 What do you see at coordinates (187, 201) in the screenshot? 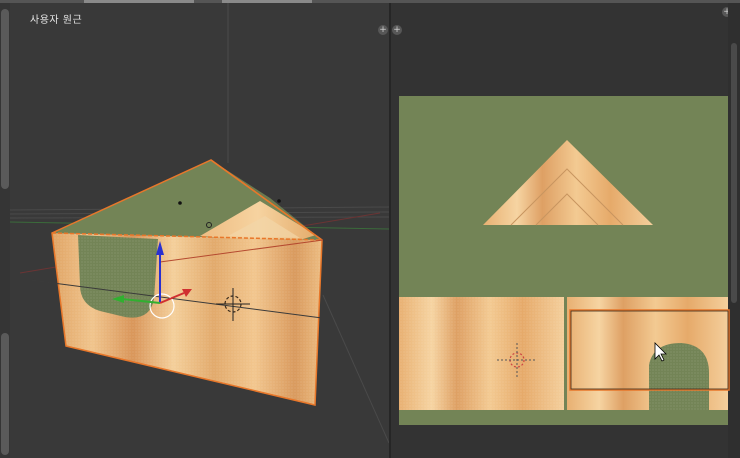
I see `top-face` at bounding box center [187, 201].